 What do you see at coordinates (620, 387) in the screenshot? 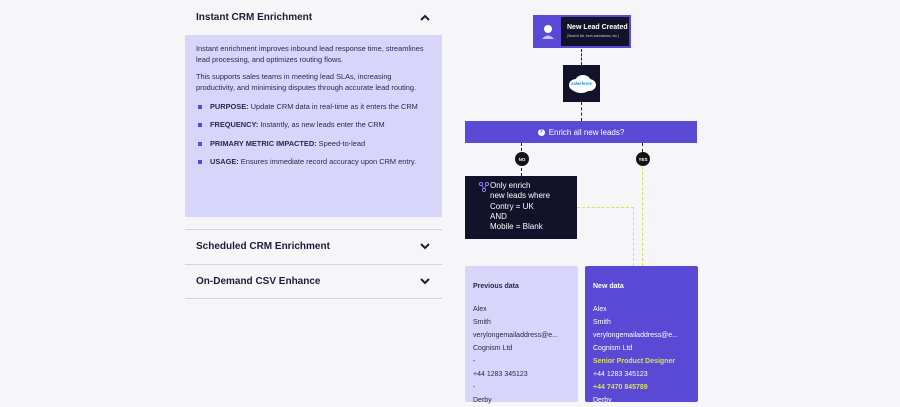
I see `data-row-highlight: +44 7470 845789` at bounding box center [620, 387].